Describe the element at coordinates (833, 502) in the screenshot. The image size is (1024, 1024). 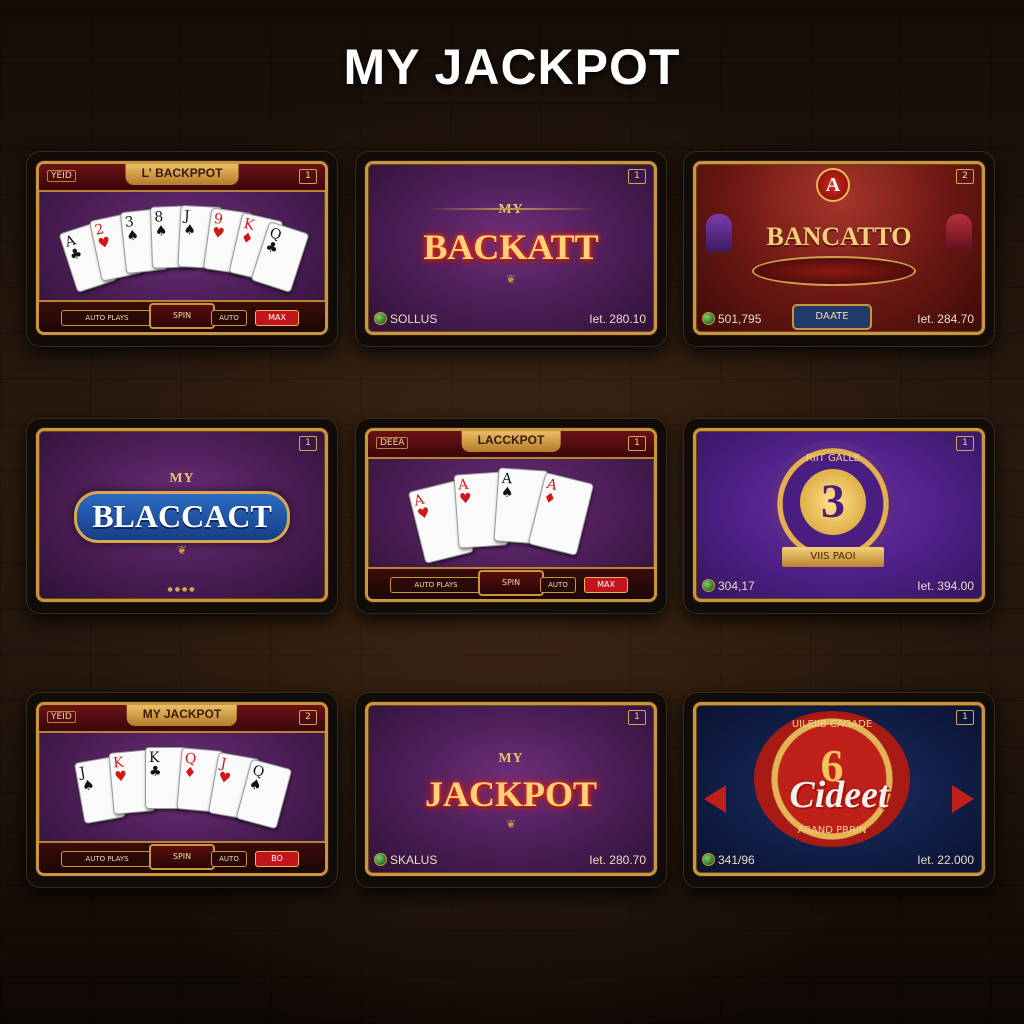
I see `jackpot-number: 3` at that location.